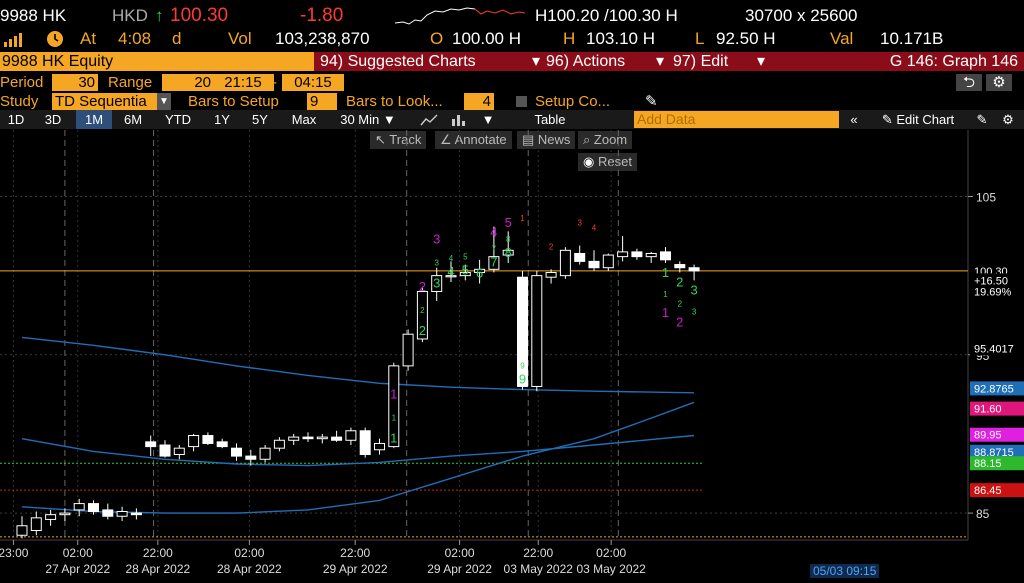 The image size is (1024, 583). What do you see at coordinates (983, 514) in the screenshot?
I see `y-tick-label: 85` at bounding box center [983, 514].